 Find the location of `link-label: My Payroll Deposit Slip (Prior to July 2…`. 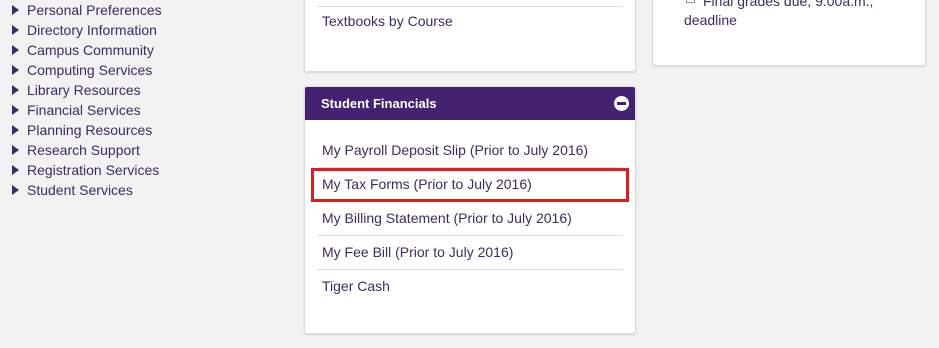

link-label: My Payroll Deposit Slip (Prior to July 2… is located at coordinates (455, 150).